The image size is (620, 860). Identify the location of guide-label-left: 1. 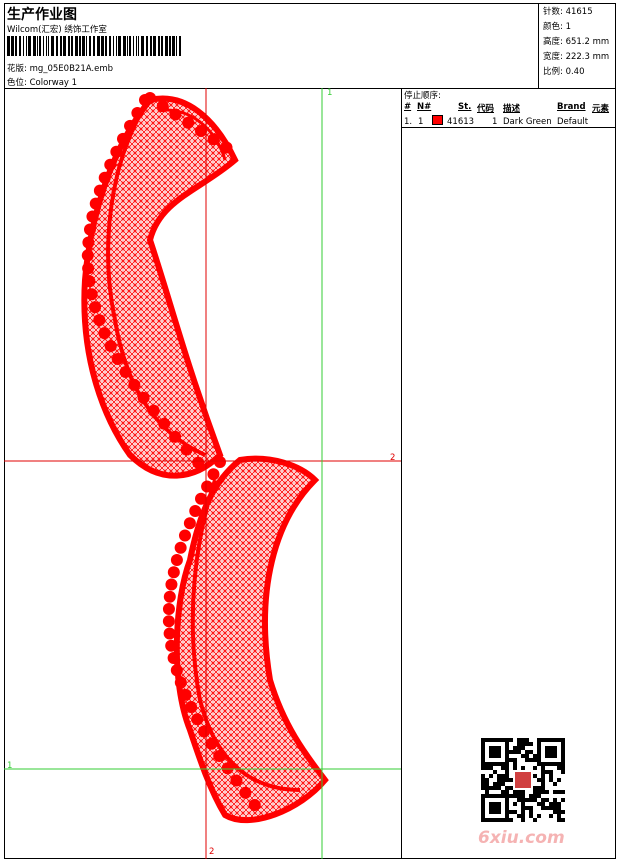
(10, 766).